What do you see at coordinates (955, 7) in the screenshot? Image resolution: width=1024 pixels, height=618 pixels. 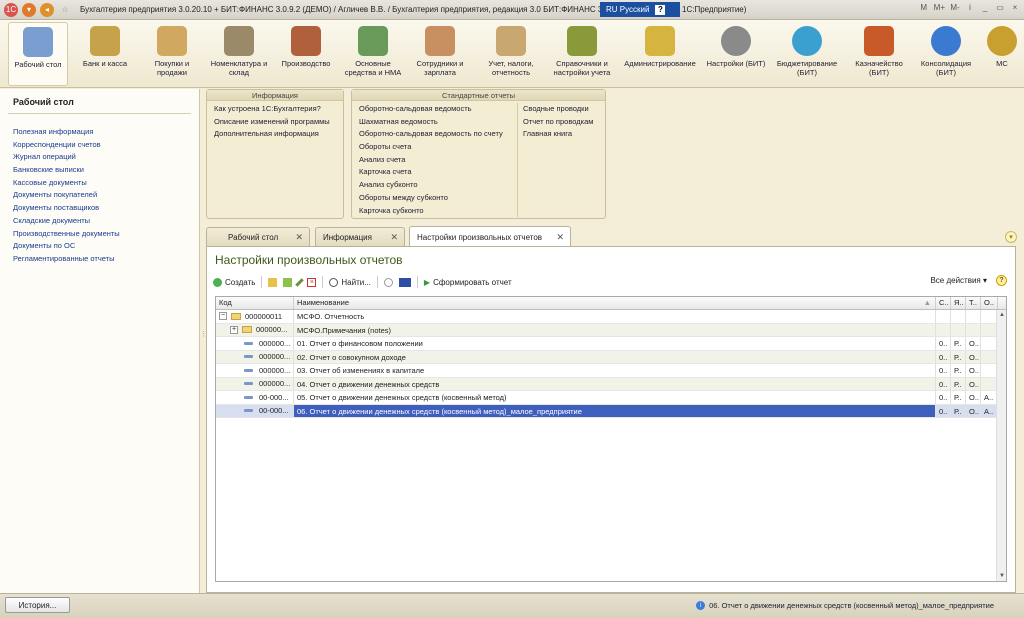 I see `memory-minus-button: M-` at bounding box center [955, 7].